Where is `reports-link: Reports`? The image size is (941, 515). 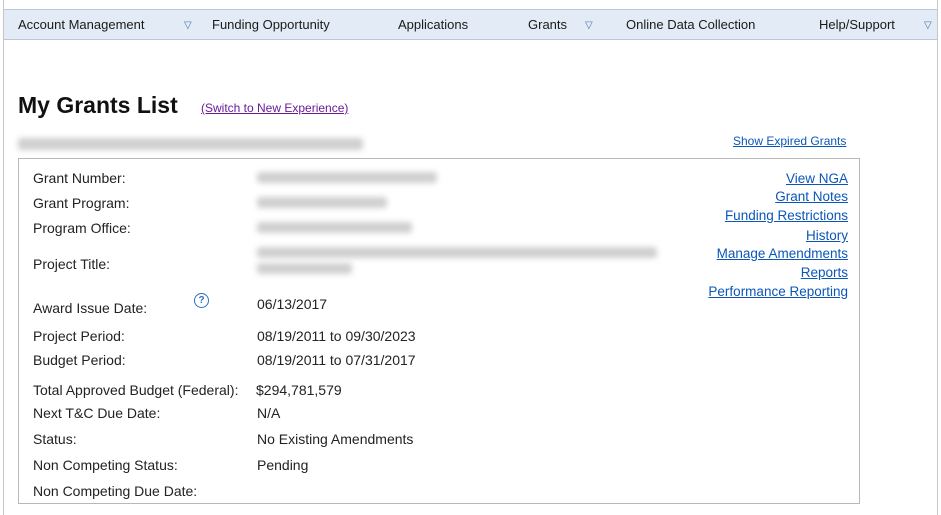 reports-link: Reports is located at coordinates (824, 272).